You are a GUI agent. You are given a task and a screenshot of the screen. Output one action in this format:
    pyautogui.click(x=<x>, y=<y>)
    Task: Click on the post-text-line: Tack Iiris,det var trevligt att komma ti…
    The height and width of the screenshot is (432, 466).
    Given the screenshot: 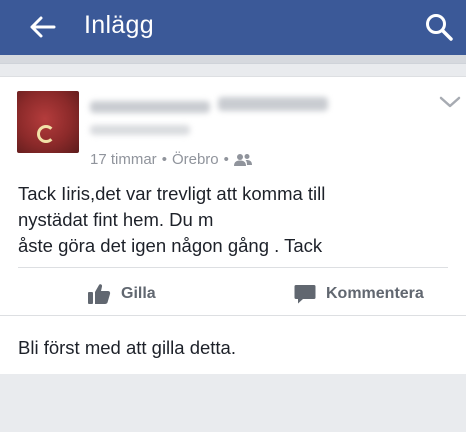 What is the action you would take?
    pyautogui.click(x=172, y=193)
    